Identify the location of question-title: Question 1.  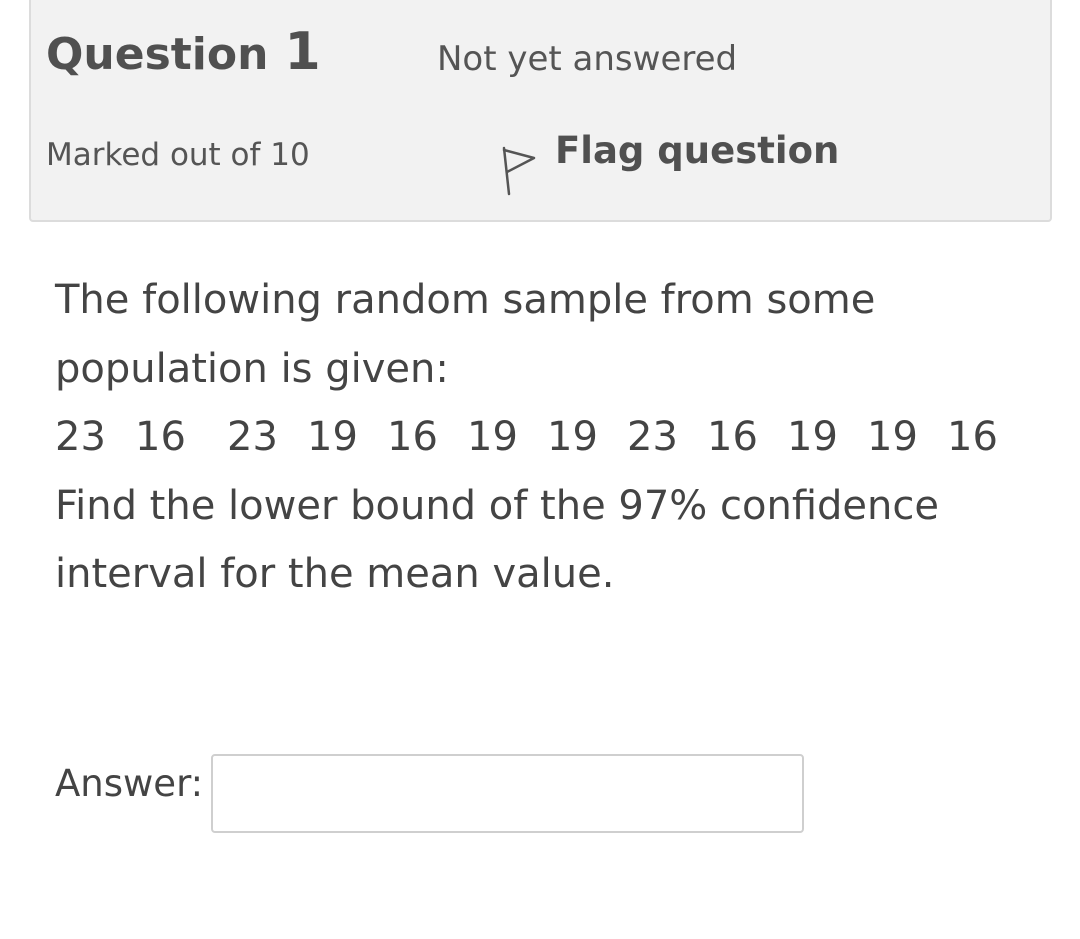
(183, 52).